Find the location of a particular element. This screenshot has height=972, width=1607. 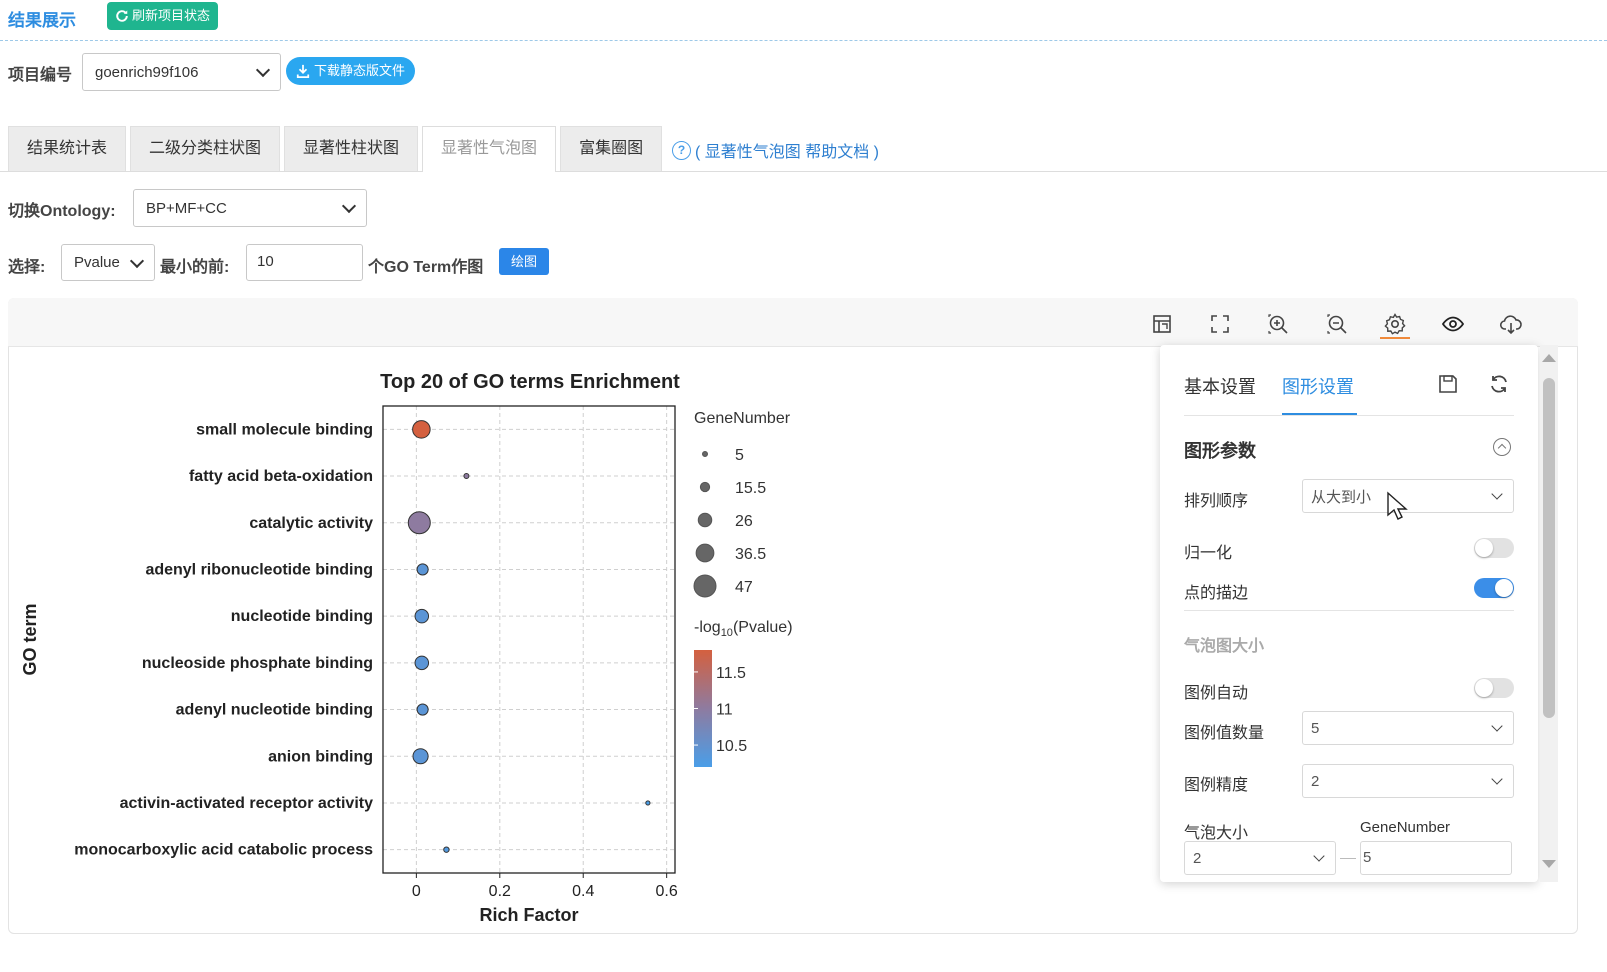

download-icon is located at coordinates (303, 71).